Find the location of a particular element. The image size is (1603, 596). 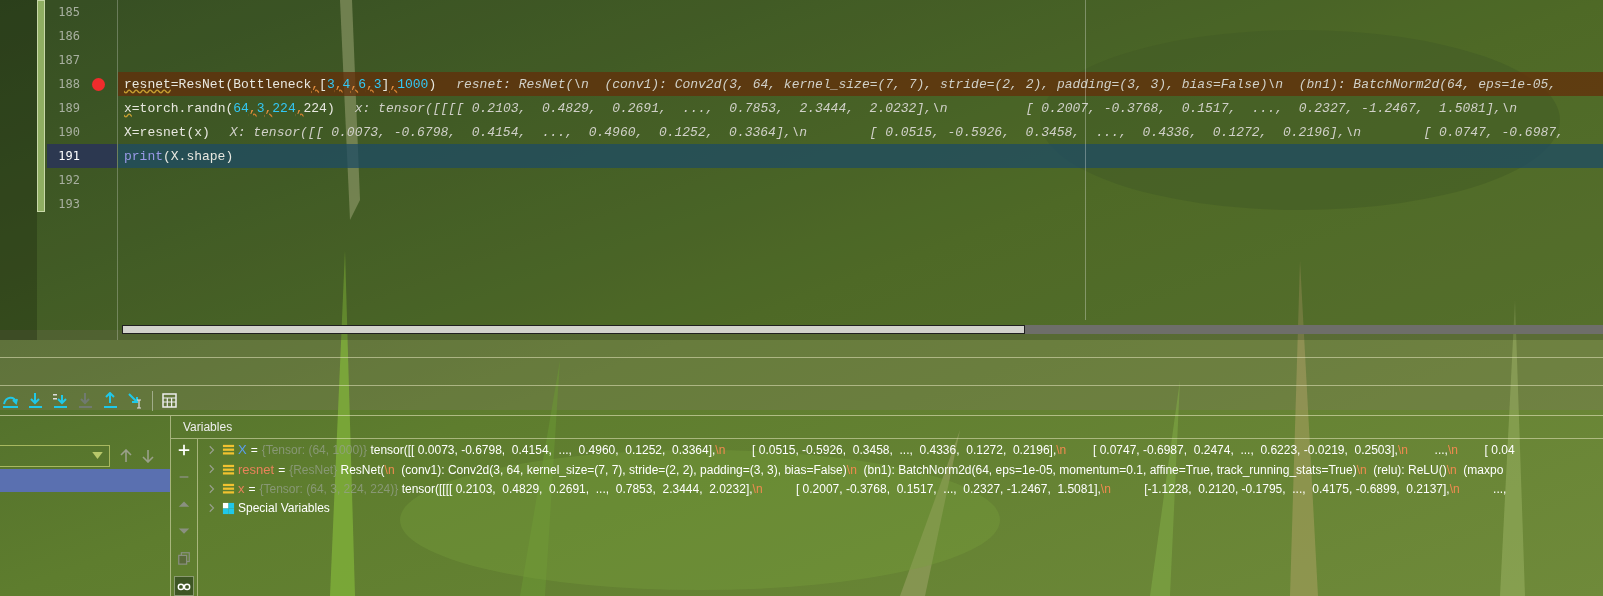

inline-value-hint: X: tensor([[ 0.0073, -0.6798, 0.4154, ..., 0.4960, 0.1252, 0.3364],\n [ 0.0515, -0.5926, 0.3458, ..., 0.4336, 0.1272, 0.2196],\n [ 0.0747, -0.6987, is located at coordinates (896, 132).